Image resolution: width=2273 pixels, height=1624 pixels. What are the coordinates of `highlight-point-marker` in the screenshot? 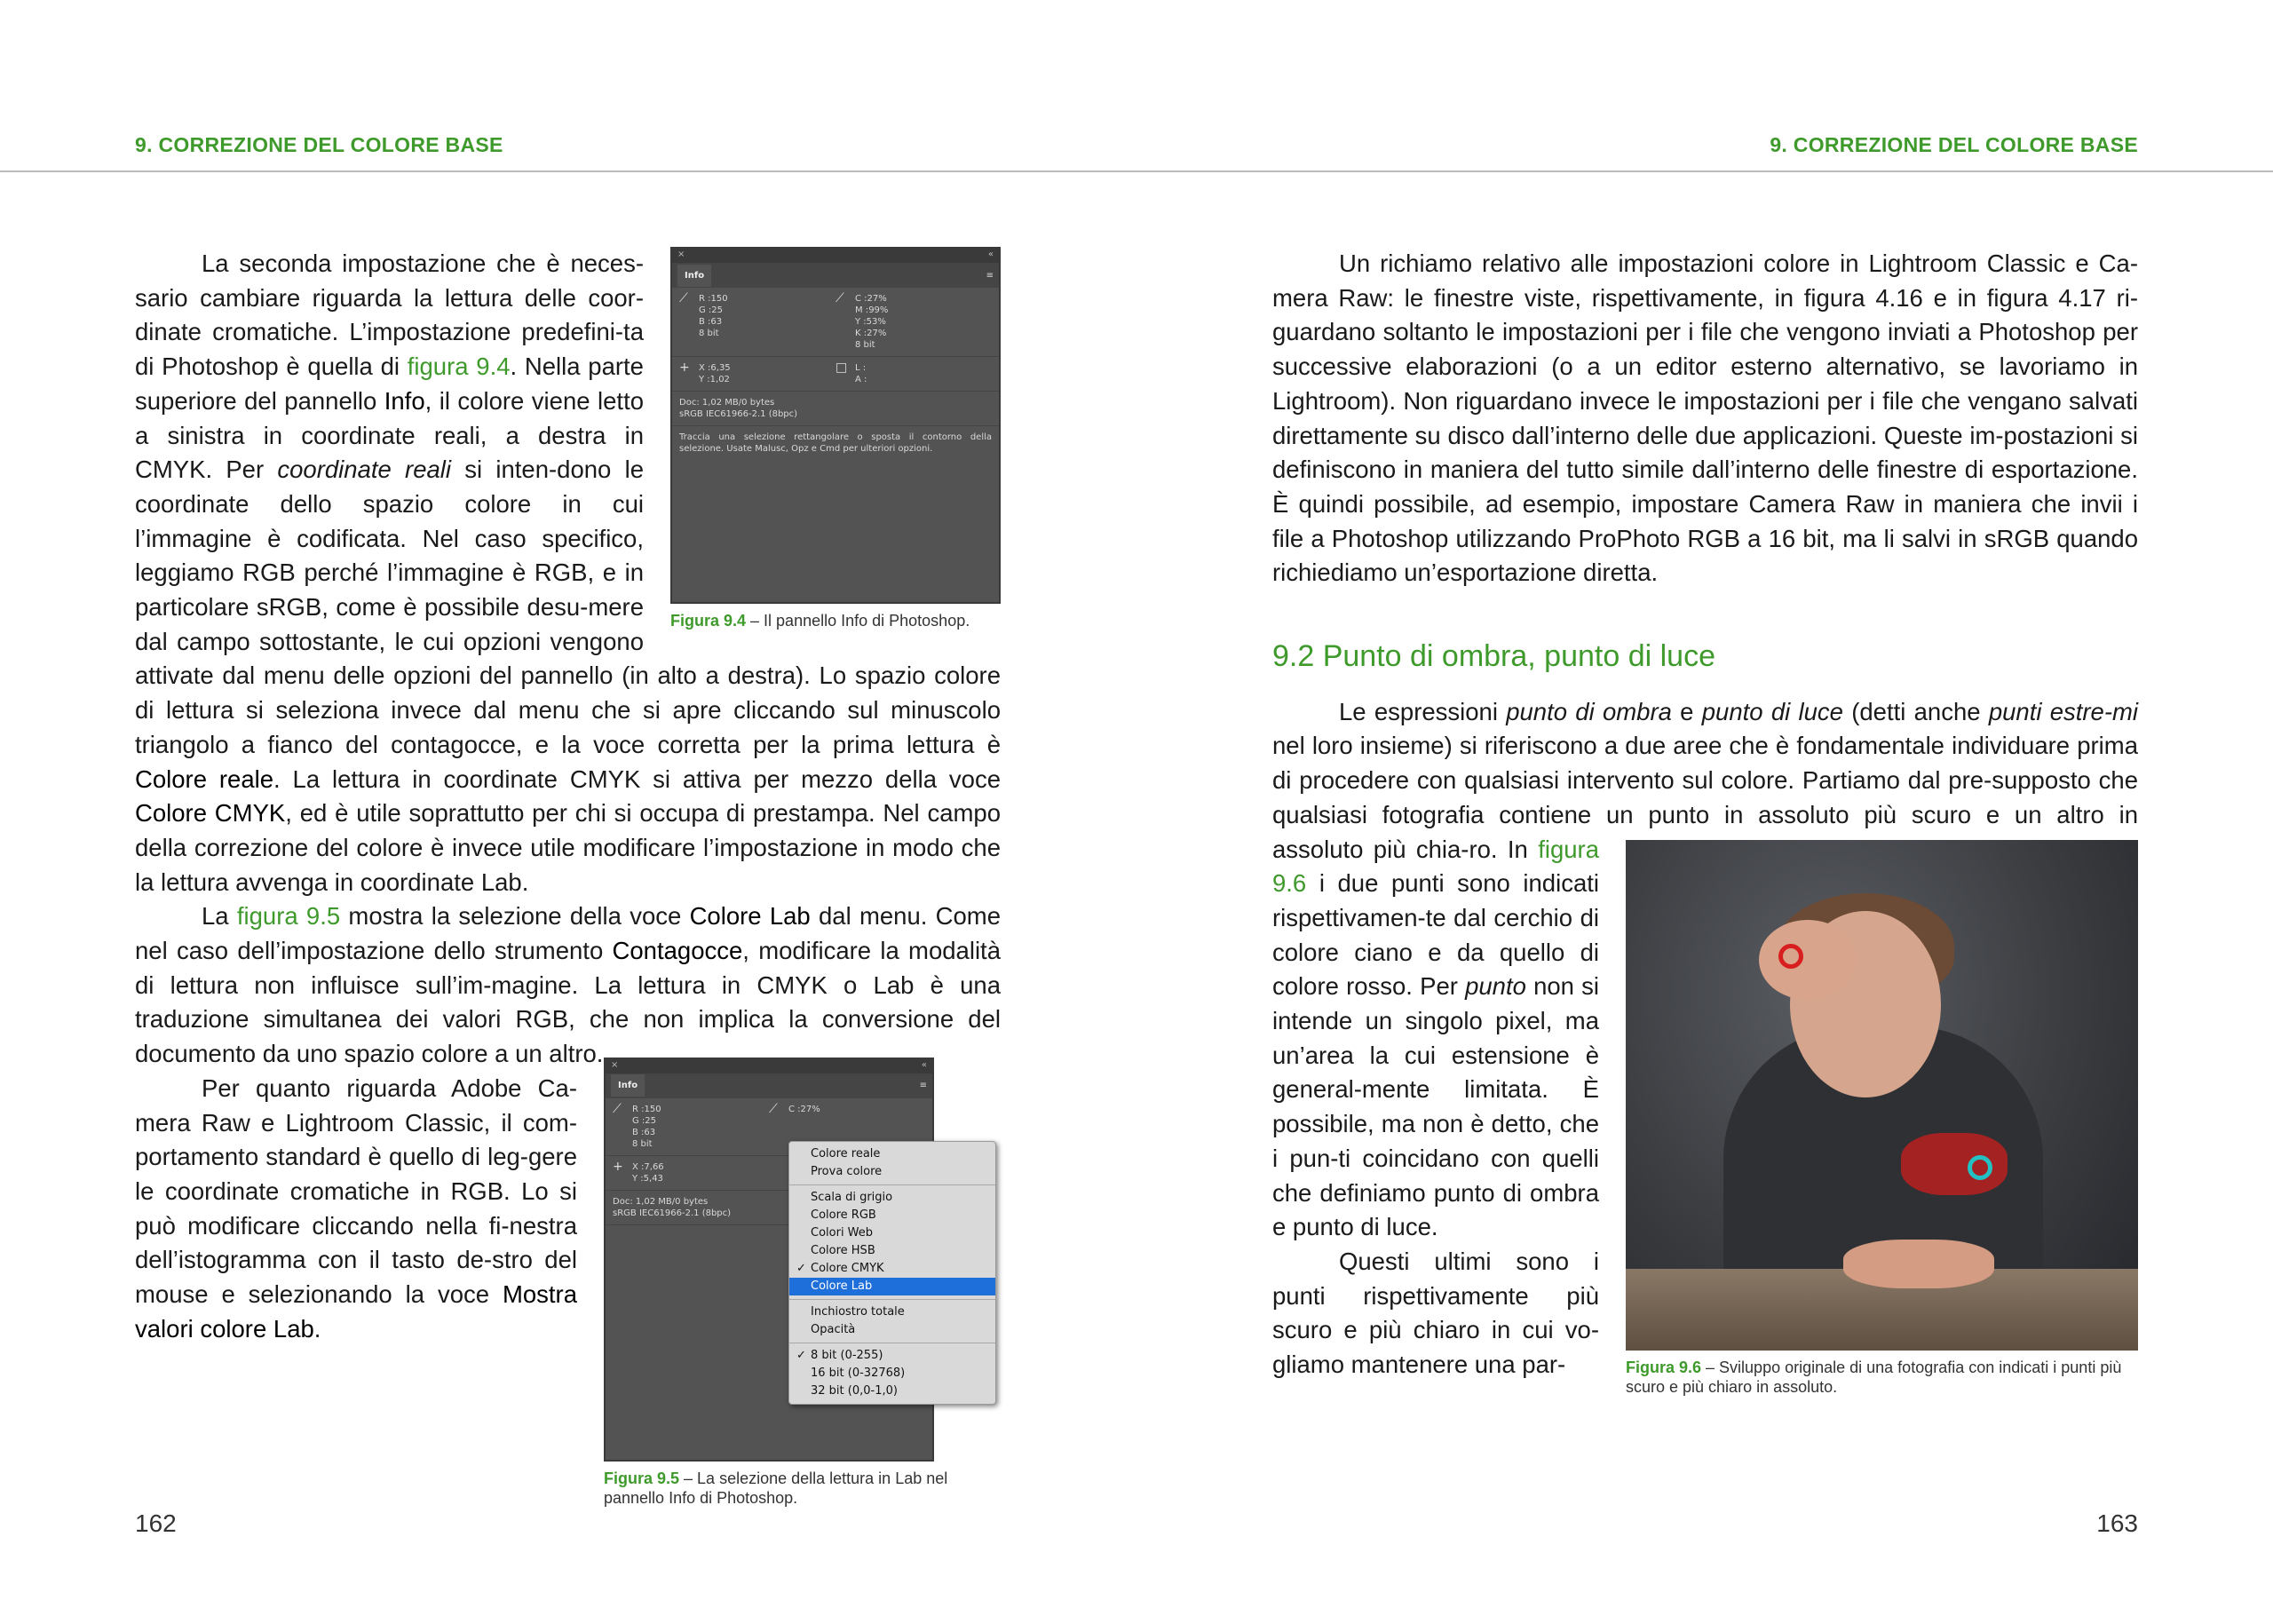 It's located at (1790, 956).